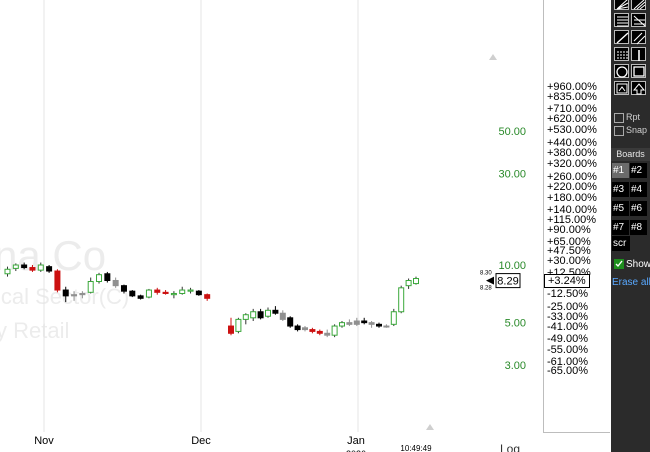 The width and height of the screenshot is (650, 452). I want to click on erase-all-link: Erase all, so click(631, 282).